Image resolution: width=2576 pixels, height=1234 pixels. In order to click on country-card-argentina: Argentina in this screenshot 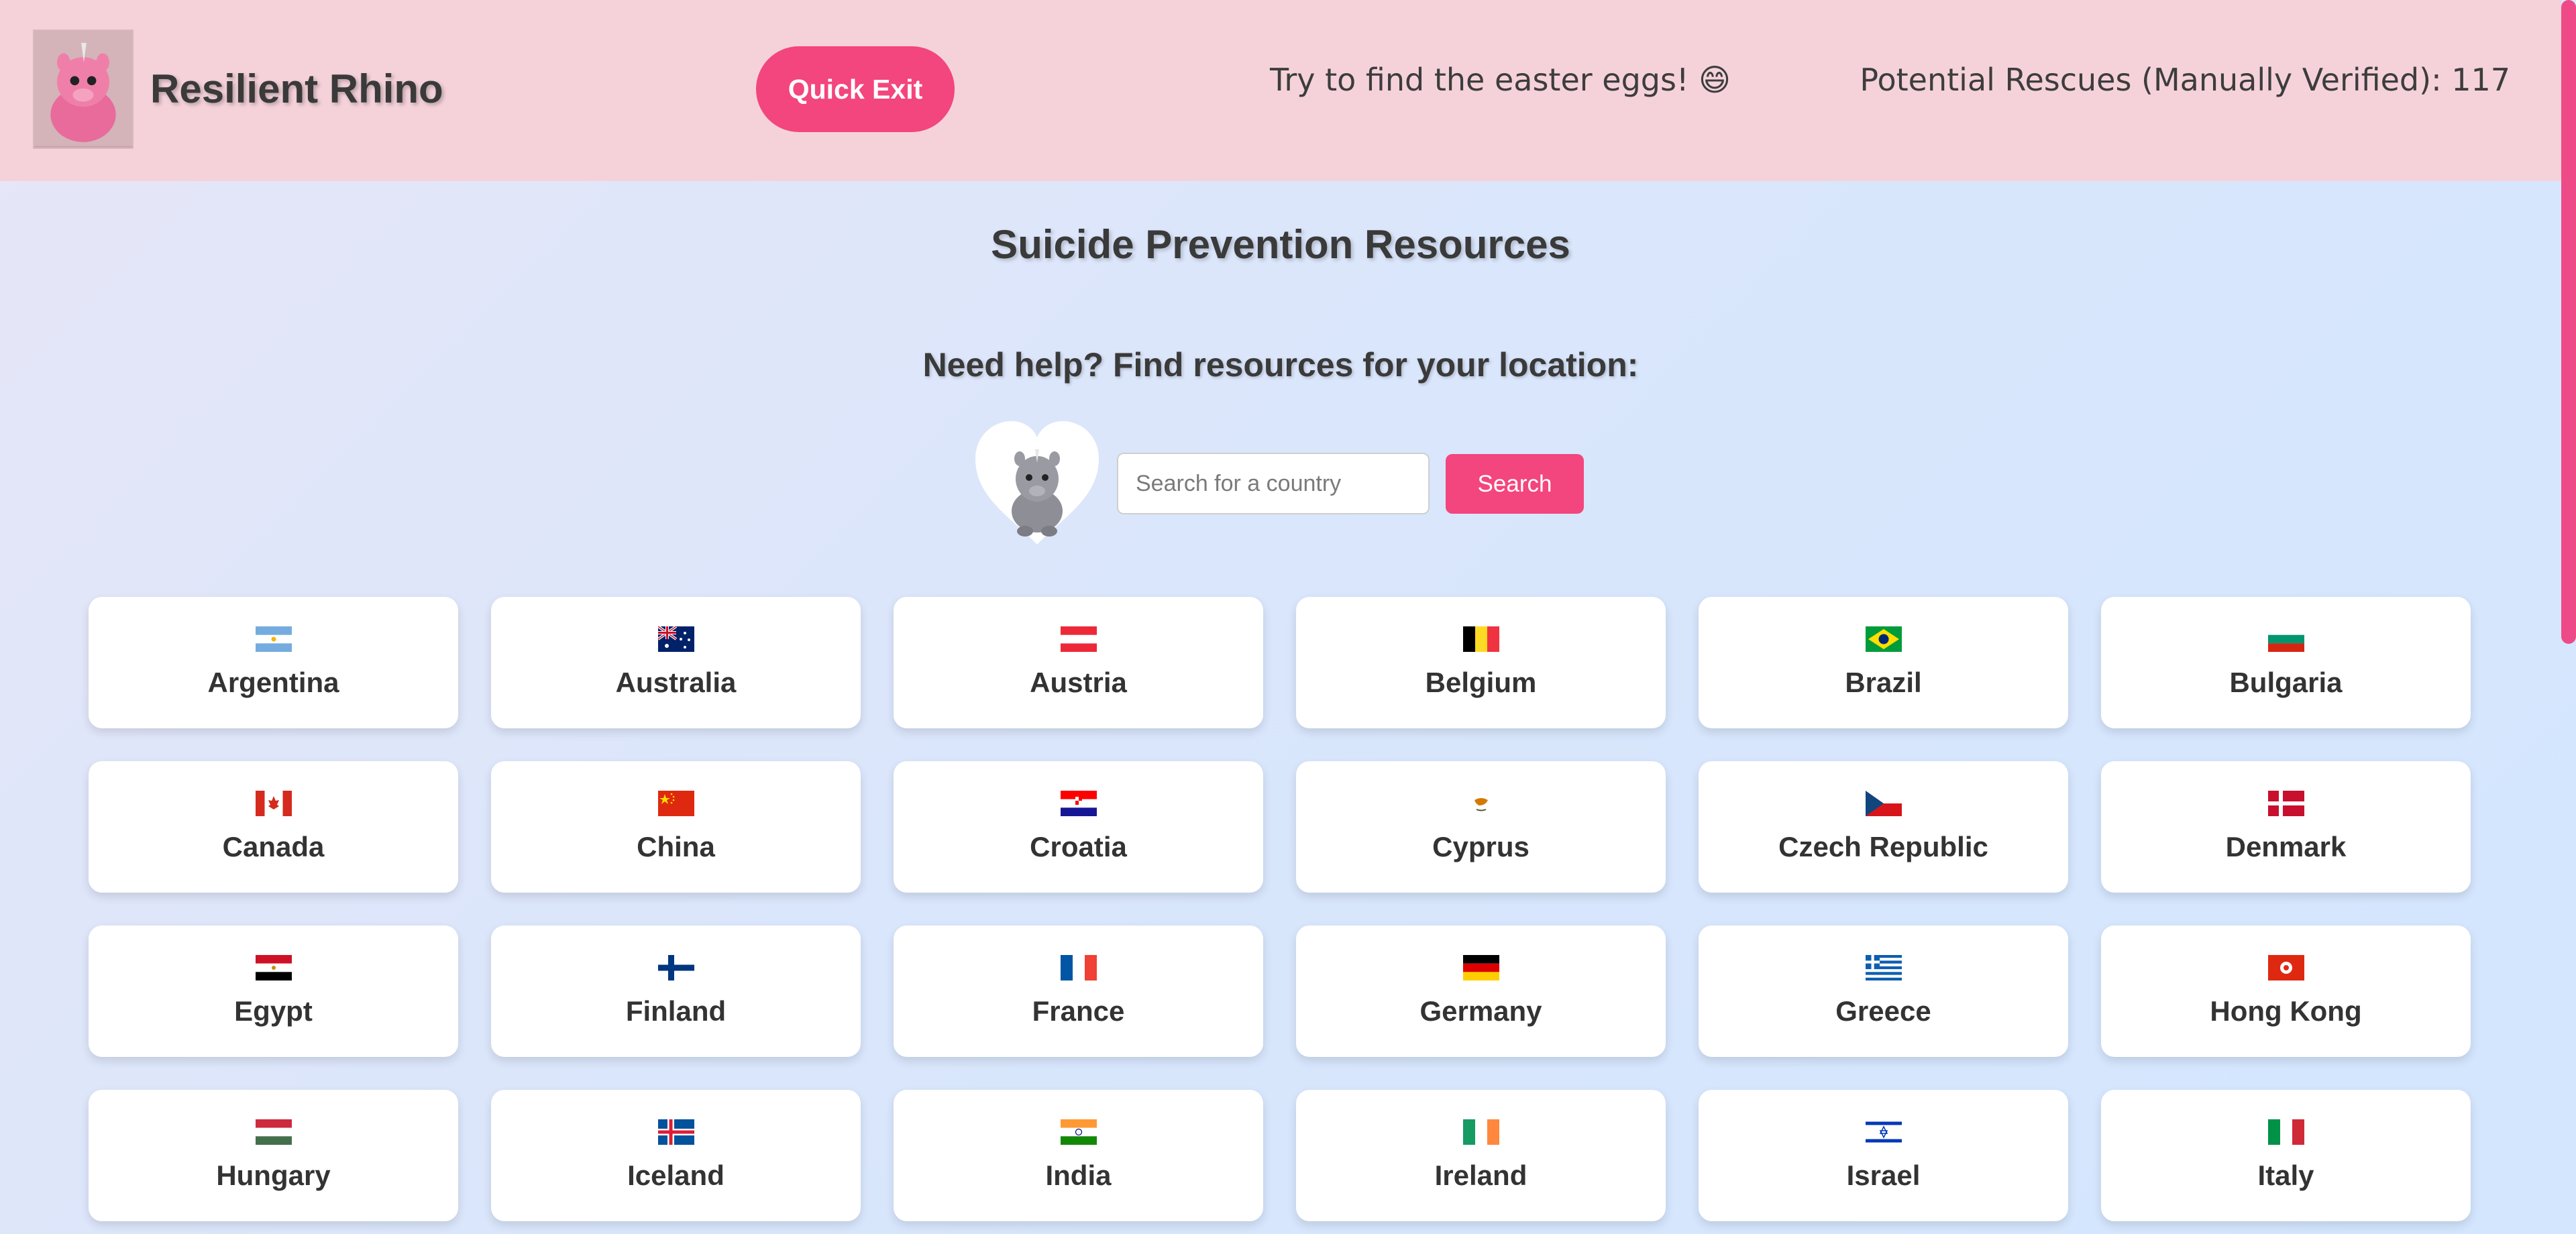, I will do `click(273, 662)`.